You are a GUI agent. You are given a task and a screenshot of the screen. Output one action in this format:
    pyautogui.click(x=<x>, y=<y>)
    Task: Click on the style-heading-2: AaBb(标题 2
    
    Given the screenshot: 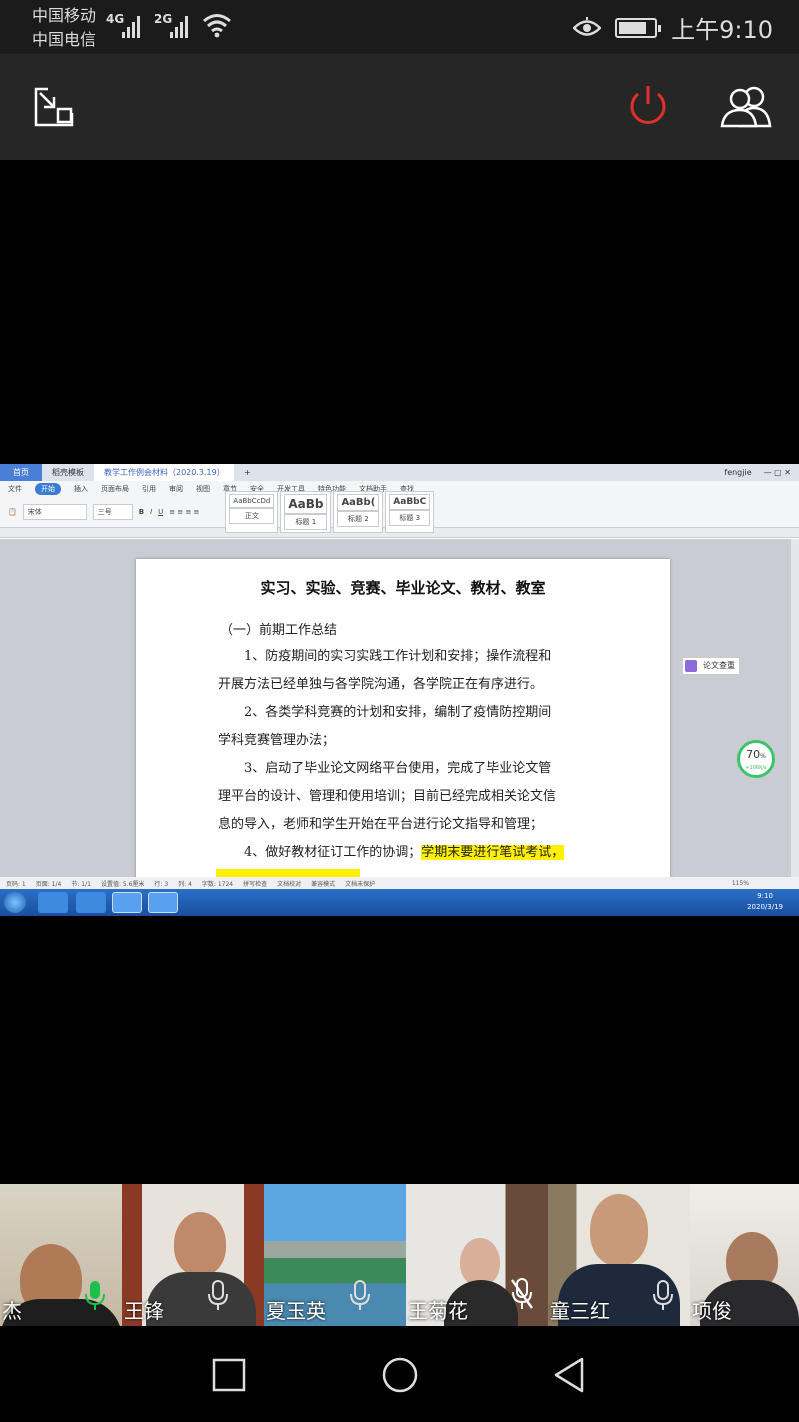 What is the action you would take?
    pyautogui.click(x=358, y=511)
    